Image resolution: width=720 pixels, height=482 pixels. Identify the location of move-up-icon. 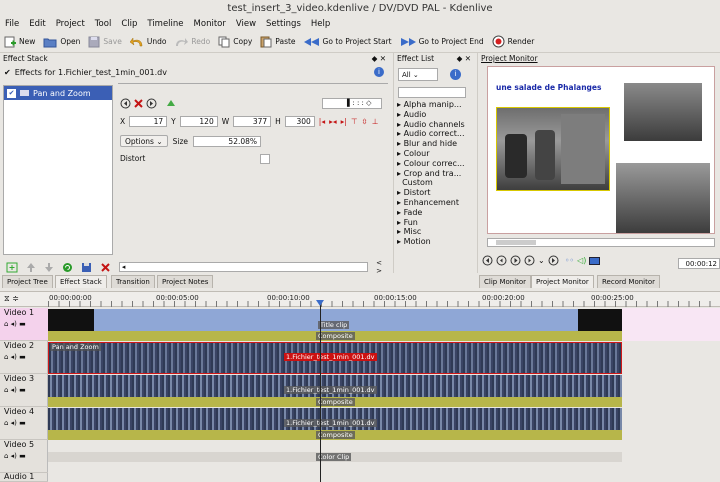
(31, 267).